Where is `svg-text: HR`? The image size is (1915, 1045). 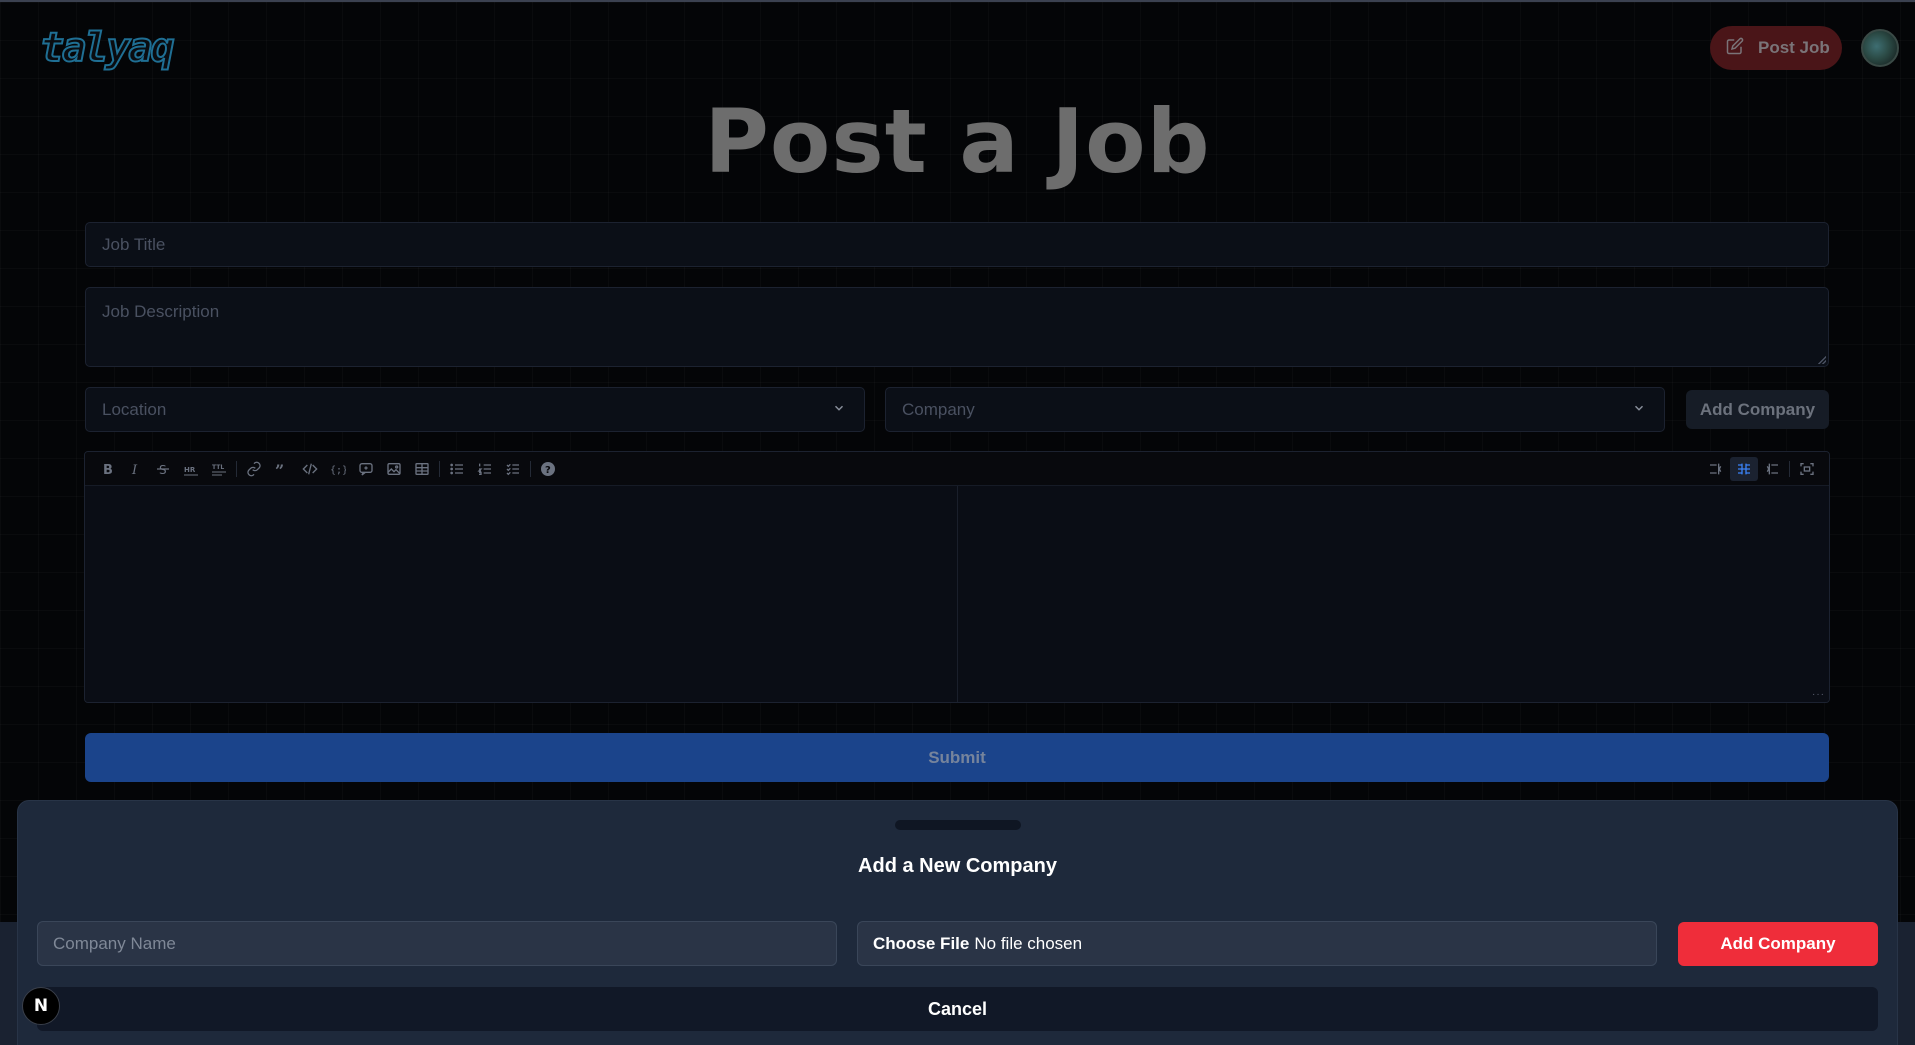
svg-text: HR is located at coordinates (190, 470).